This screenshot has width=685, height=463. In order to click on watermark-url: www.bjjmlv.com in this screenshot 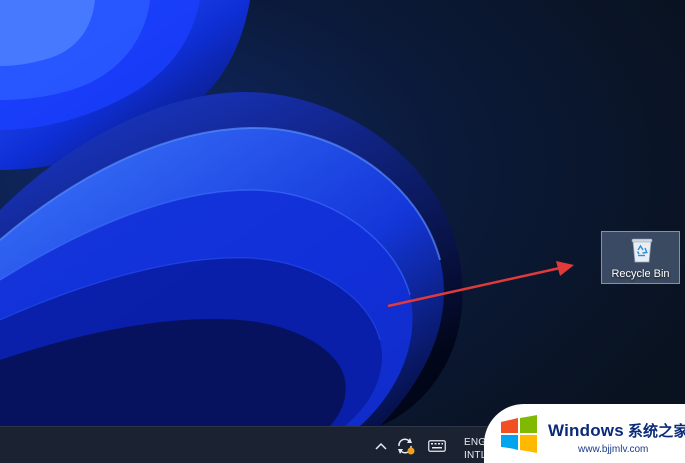, I will do `click(613, 449)`.